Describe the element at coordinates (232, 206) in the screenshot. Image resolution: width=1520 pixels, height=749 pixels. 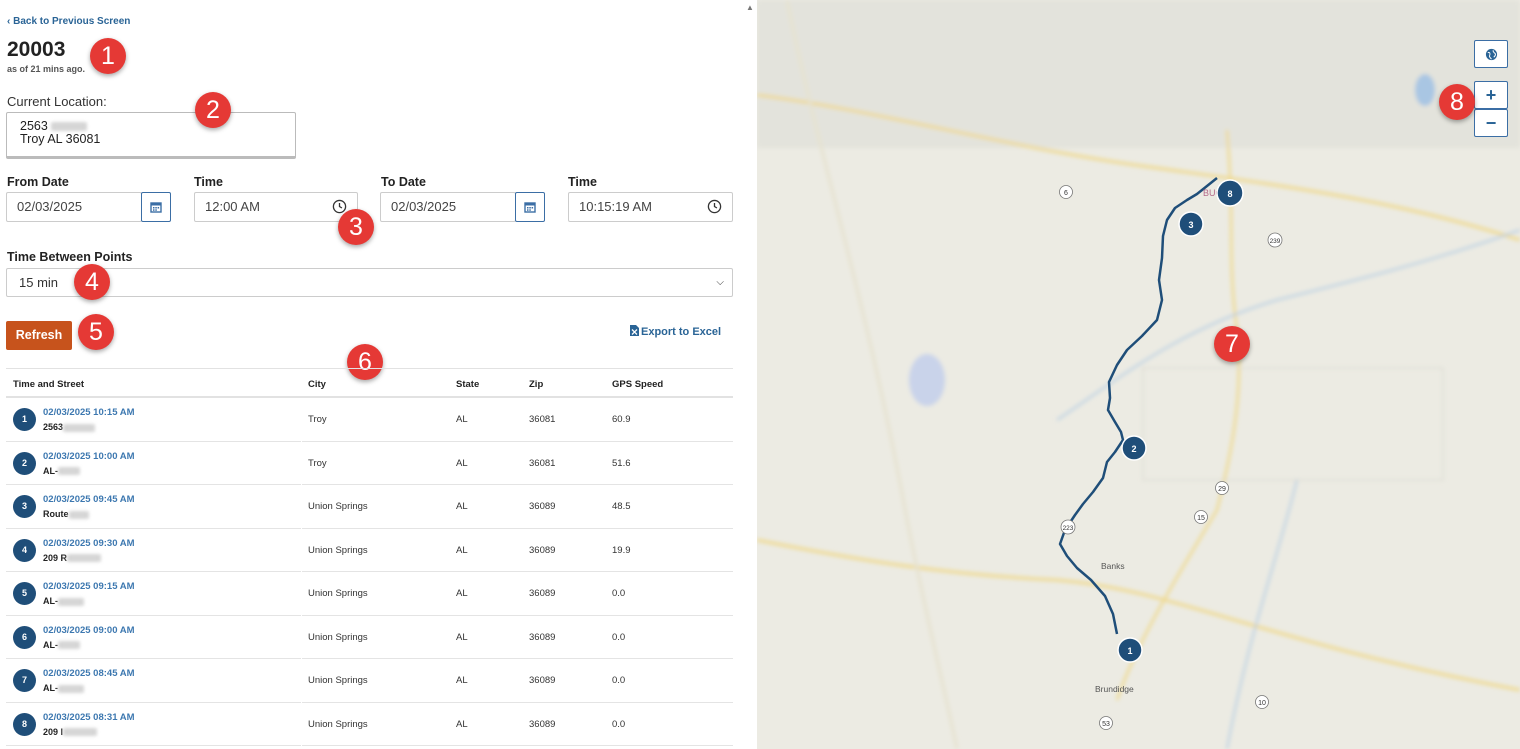
I see `from-time-value: 12:00 AM` at that location.